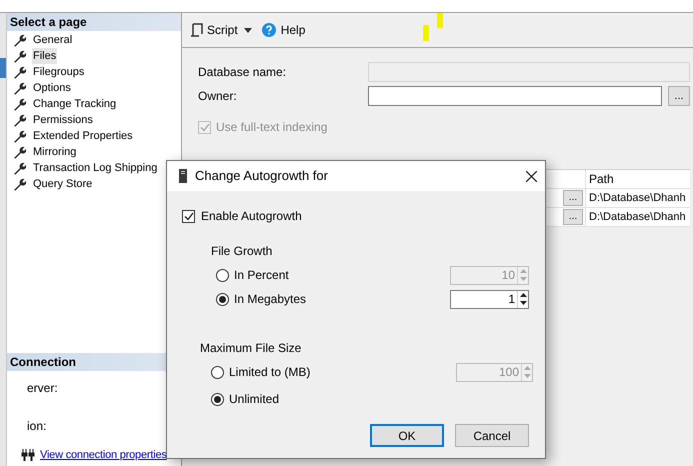 The height and width of the screenshot is (466, 693). What do you see at coordinates (523, 299) in the screenshot?
I see `spin-arrows-icon` at bounding box center [523, 299].